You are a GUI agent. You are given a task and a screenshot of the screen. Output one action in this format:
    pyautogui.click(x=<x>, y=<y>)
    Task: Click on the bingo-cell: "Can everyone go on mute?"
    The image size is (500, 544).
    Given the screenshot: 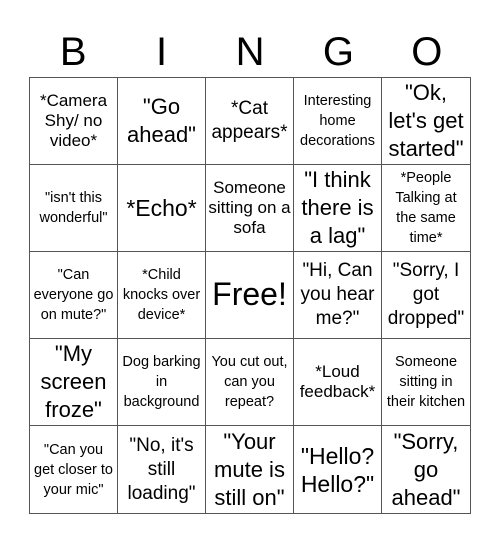 What is the action you would take?
    pyautogui.click(x=74, y=295)
    